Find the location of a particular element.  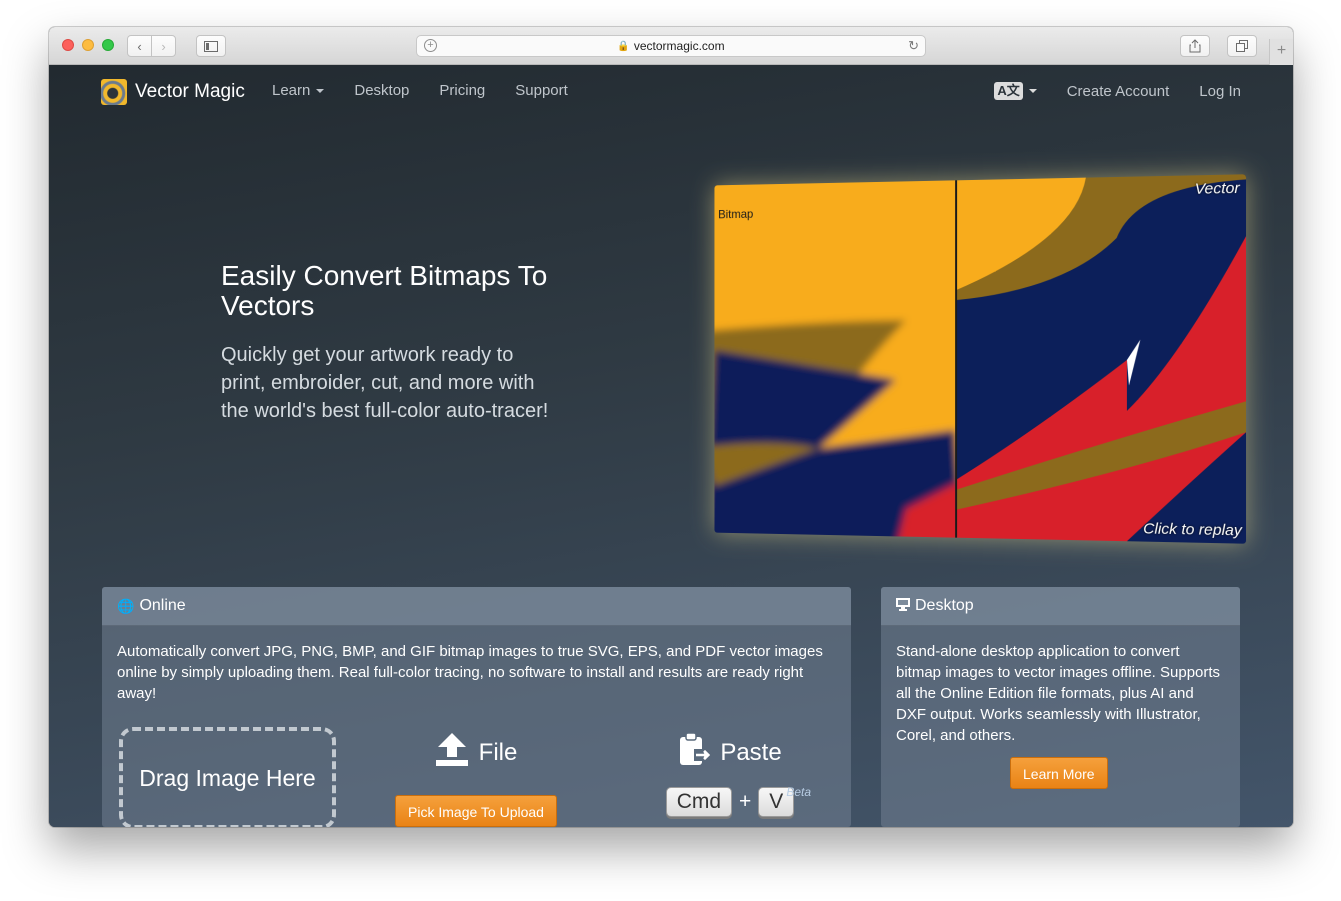

sidebar-toggle-button is located at coordinates (211, 46).